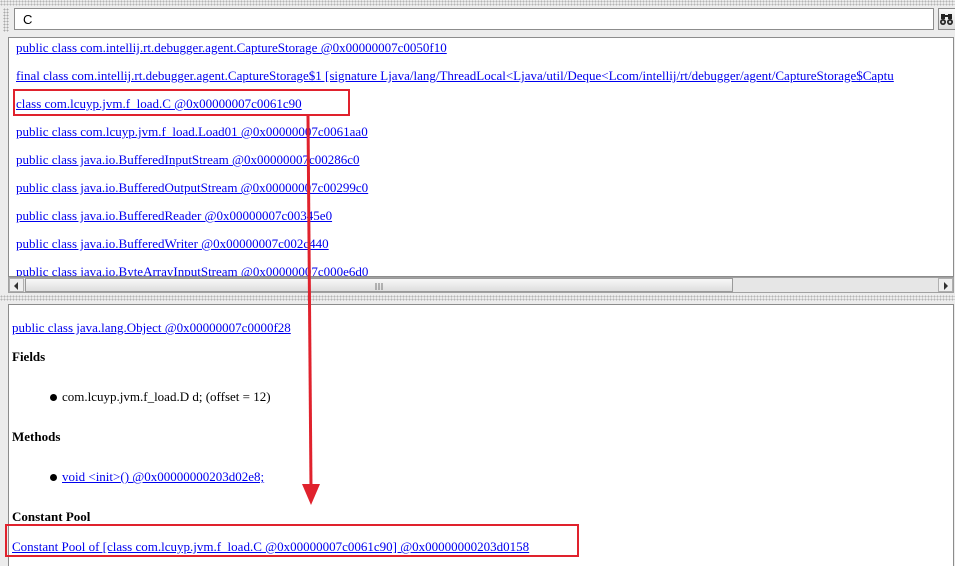  I want to click on binoculars-icon, so click(946, 19).